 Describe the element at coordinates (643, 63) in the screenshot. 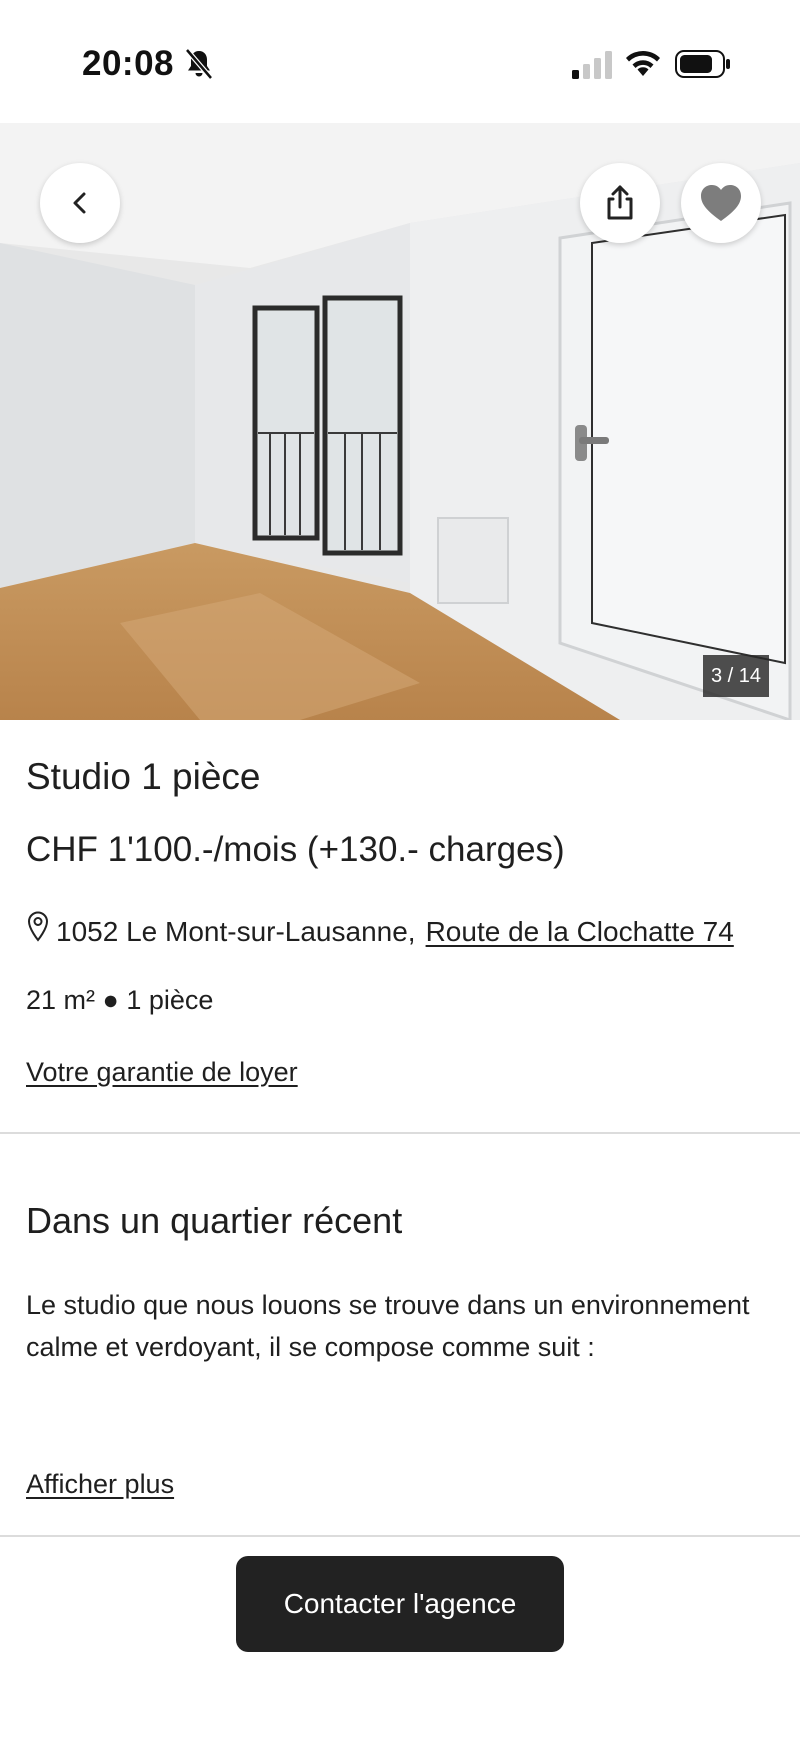

I see `wifi-icon` at that location.